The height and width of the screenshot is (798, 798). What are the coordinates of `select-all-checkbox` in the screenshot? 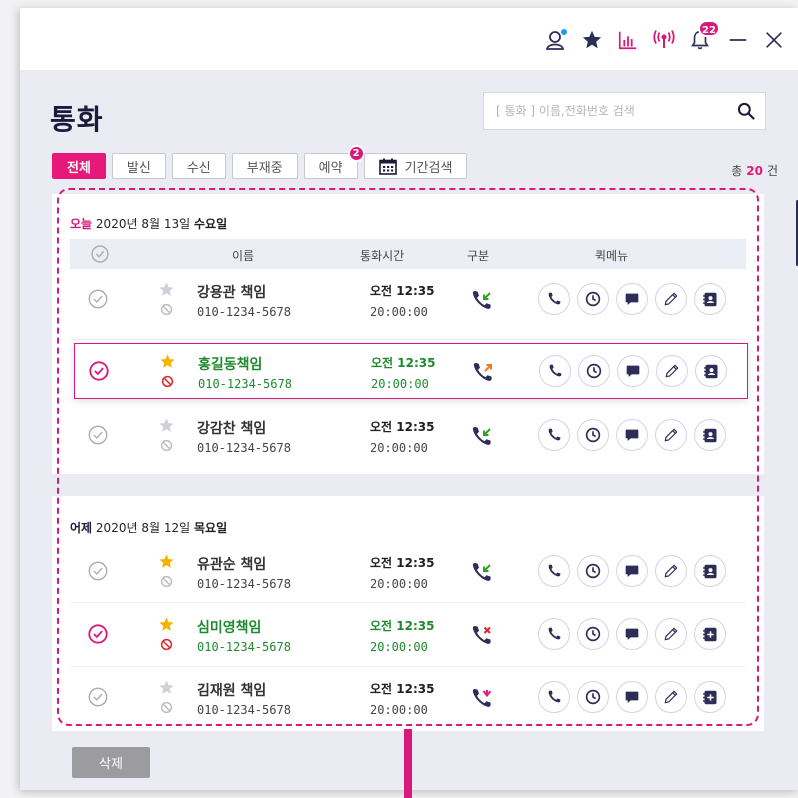 It's located at (100, 255).